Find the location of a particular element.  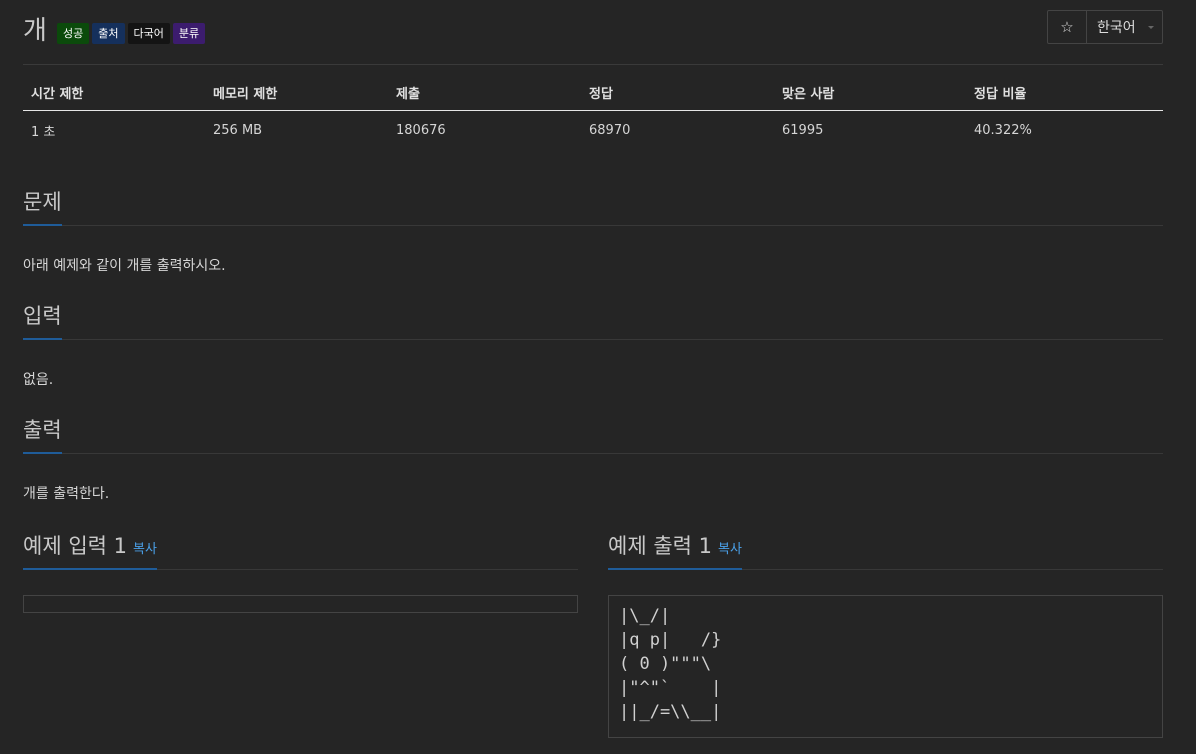

favorite-button: ☆ is located at coordinates (1067, 27).